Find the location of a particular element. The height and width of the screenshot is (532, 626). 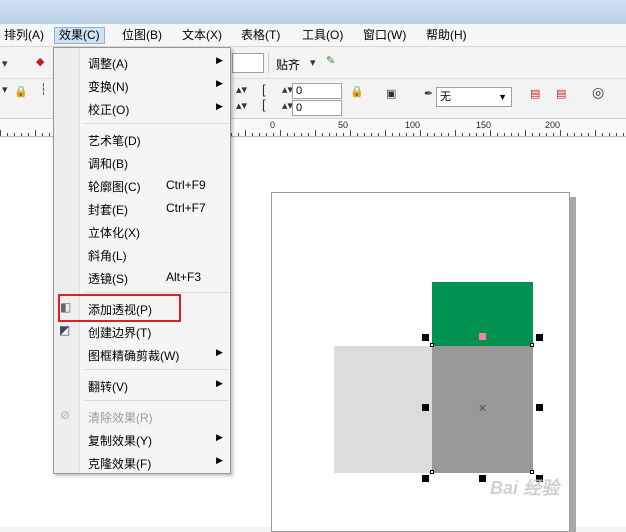

menu-item-correction: 校正(O) ▶ is located at coordinates (142, 108).